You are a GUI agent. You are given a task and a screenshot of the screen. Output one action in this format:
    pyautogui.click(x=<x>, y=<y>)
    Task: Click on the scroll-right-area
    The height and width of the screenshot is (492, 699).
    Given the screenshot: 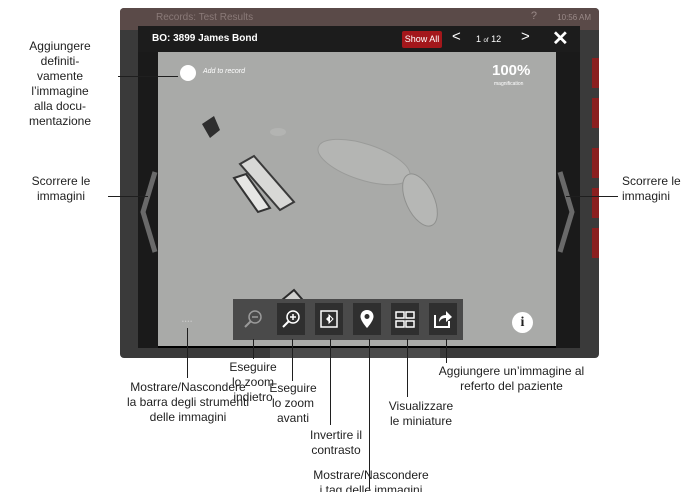 What is the action you would take?
    pyautogui.click(x=568, y=200)
    